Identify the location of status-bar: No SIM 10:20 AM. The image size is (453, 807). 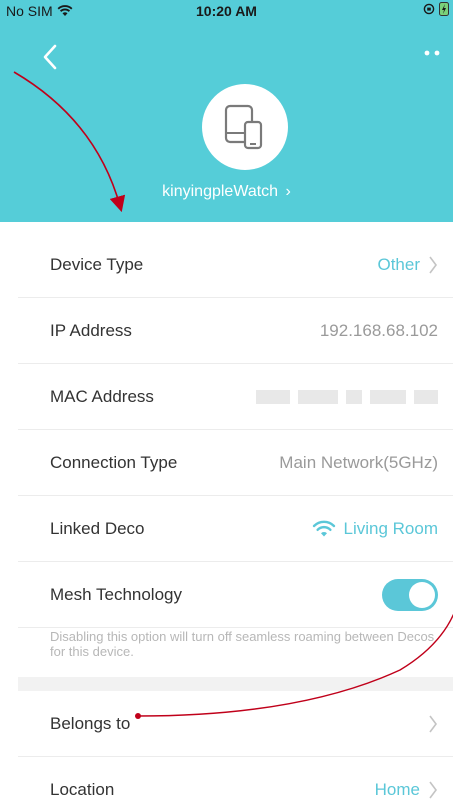
(226, 10).